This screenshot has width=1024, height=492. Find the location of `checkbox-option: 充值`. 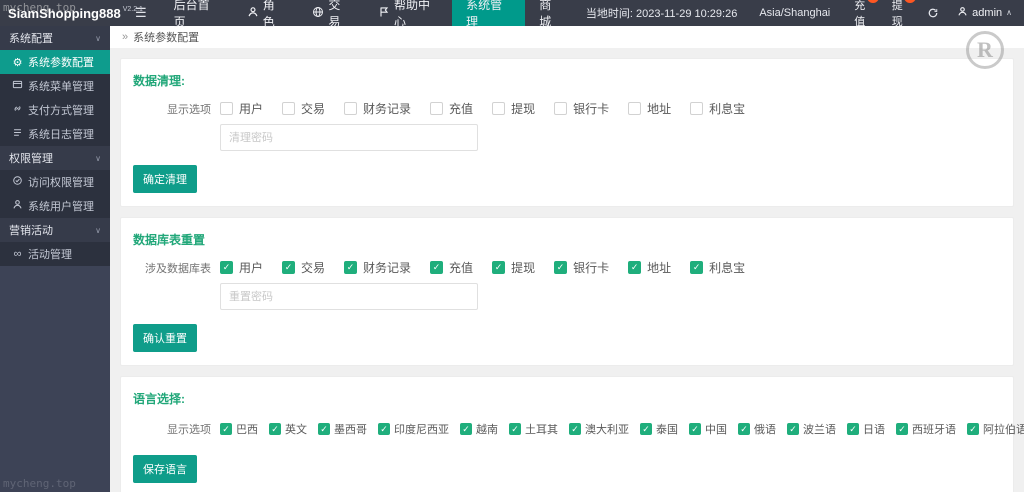

checkbox-option: 充值 is located at coordinates (451, 108).